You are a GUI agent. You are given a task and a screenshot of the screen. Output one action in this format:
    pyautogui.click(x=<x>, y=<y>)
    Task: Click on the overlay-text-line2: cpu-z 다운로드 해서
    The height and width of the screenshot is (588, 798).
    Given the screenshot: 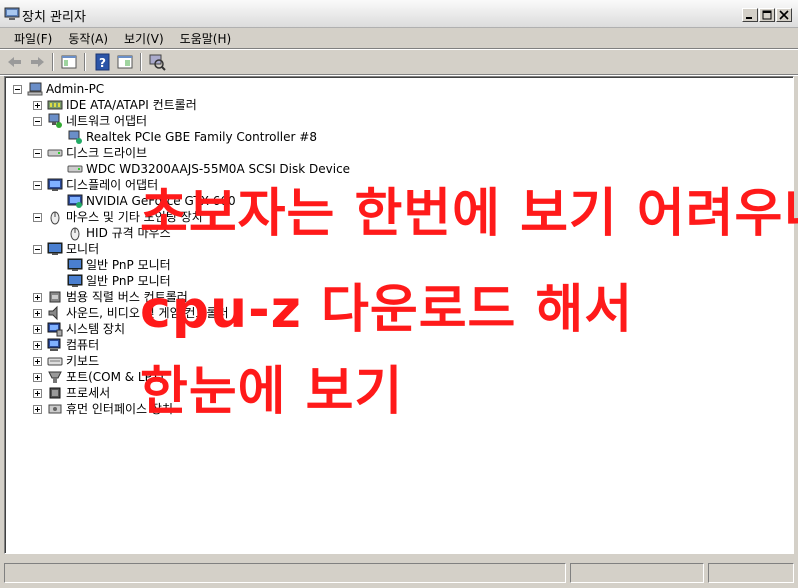 What is the action you would take?
    pyautogui.click(x=387, y=310)
    